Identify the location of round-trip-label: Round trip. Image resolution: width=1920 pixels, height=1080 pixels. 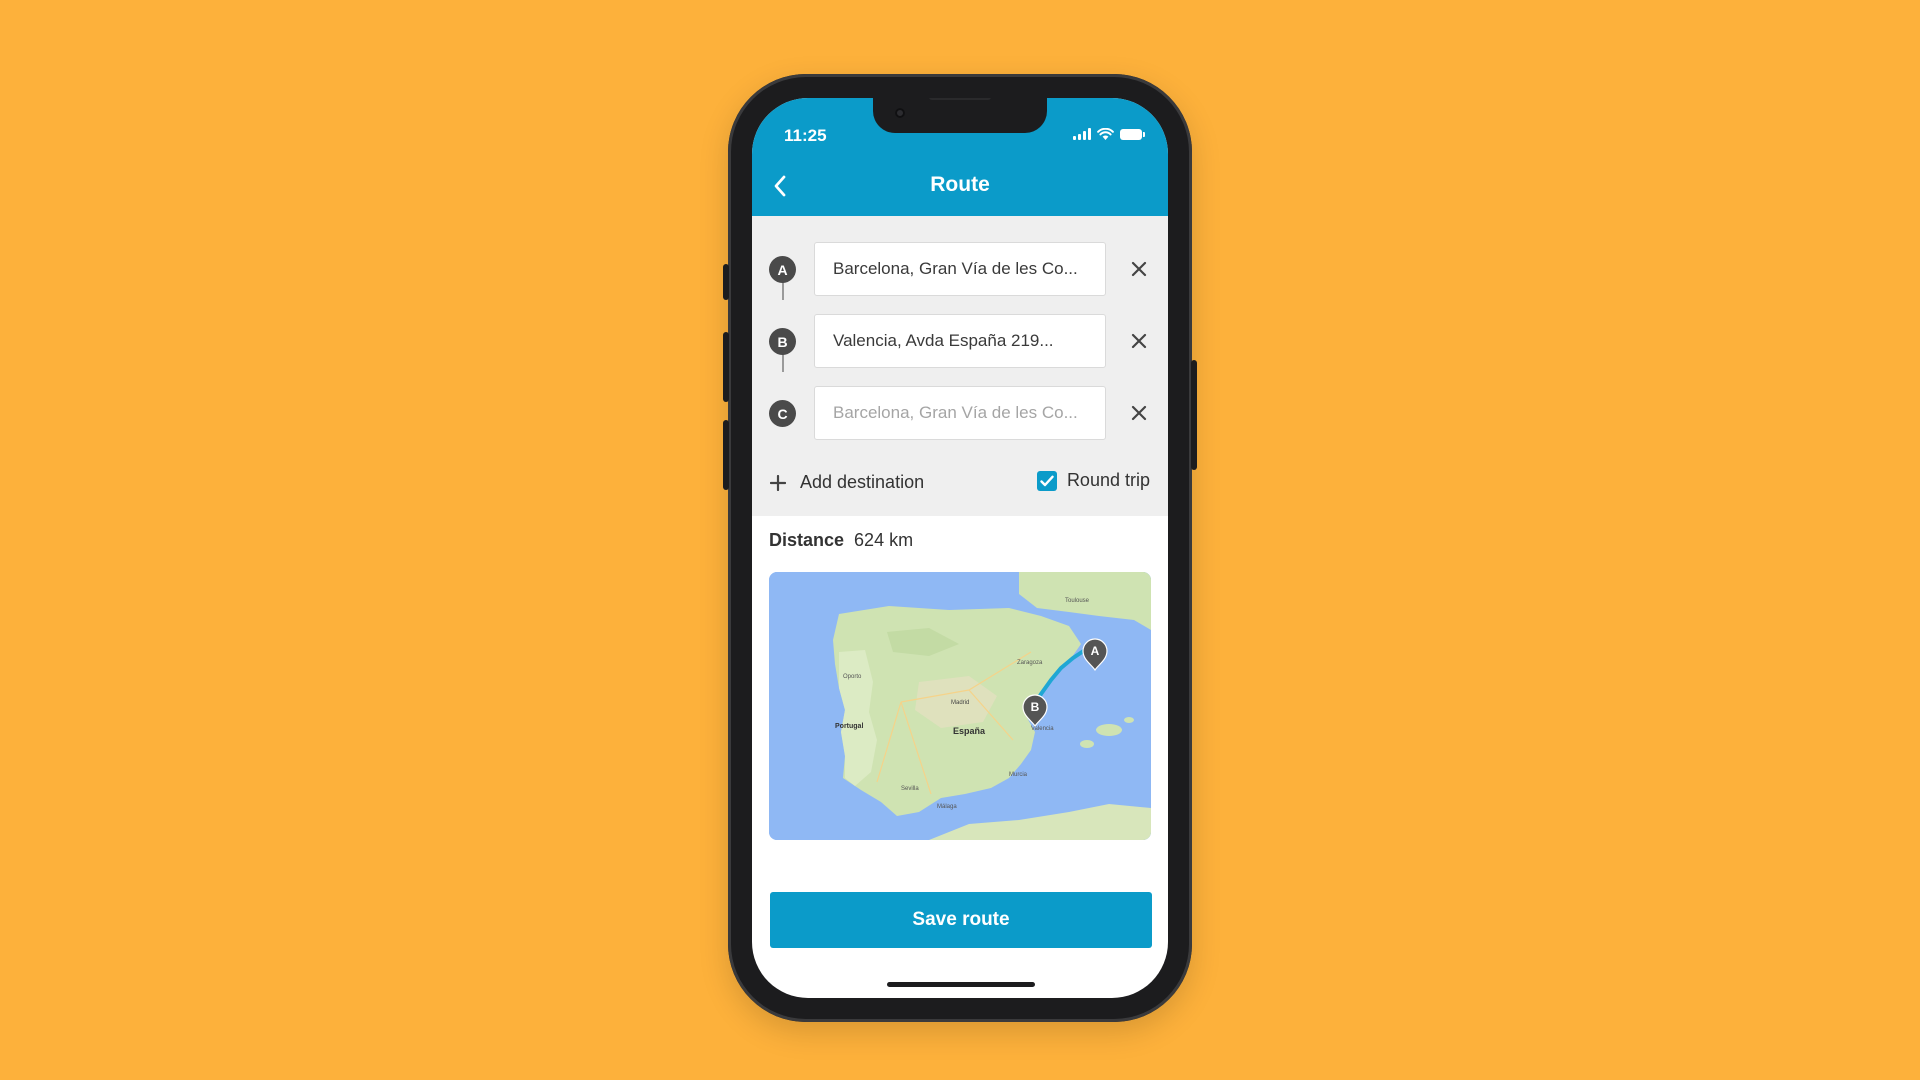
(1108, 480).